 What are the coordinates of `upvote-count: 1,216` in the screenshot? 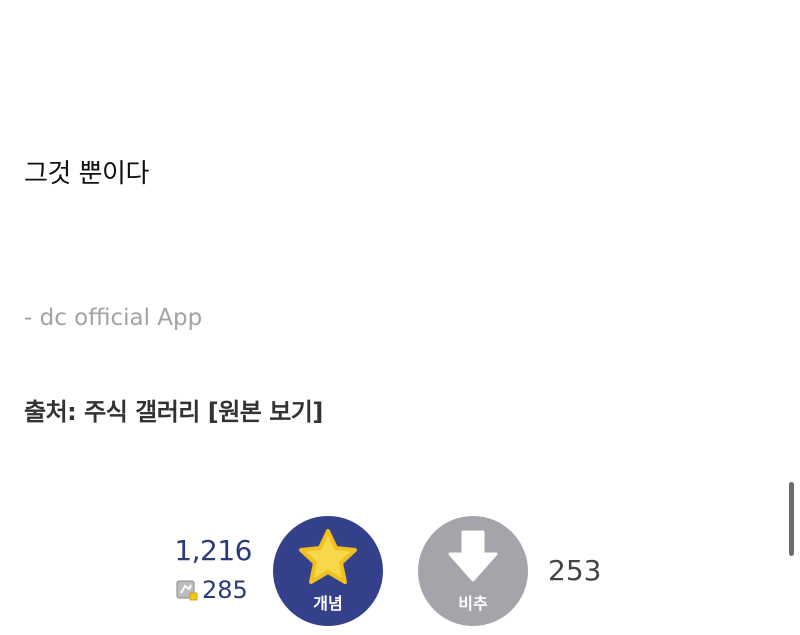 It's located at (213, 550).